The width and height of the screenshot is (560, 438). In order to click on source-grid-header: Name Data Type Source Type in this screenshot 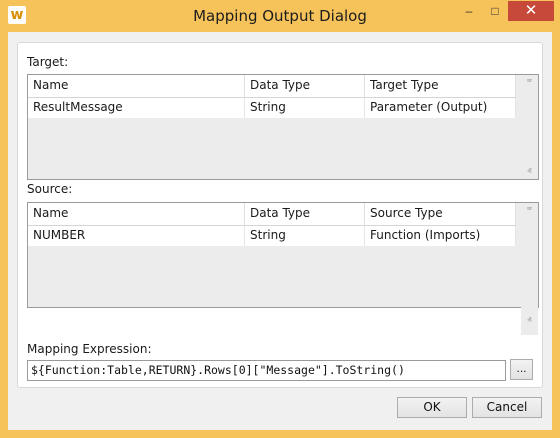, I will do `click(272, 214)`.